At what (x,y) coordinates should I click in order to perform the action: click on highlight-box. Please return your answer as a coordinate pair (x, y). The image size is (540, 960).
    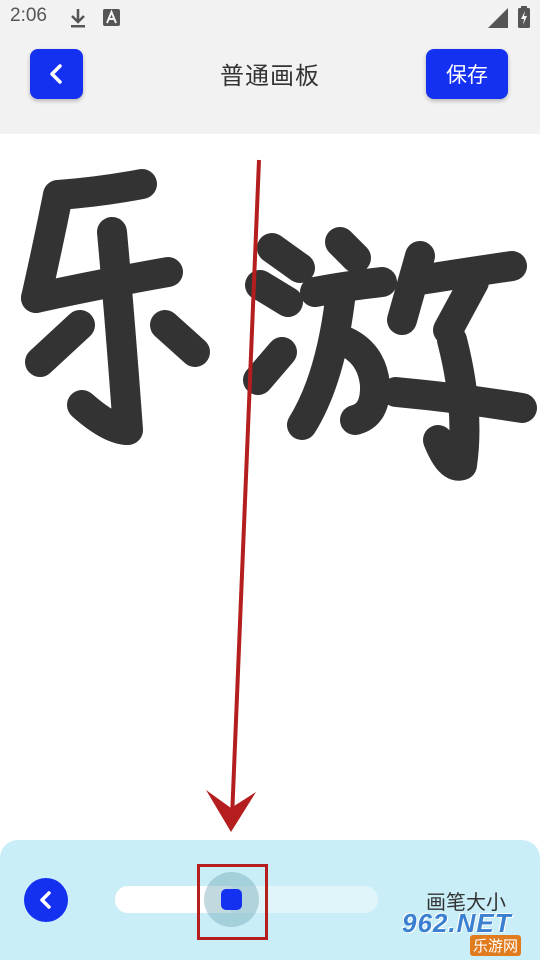
    Looking at the image, I should click on (232, 902).